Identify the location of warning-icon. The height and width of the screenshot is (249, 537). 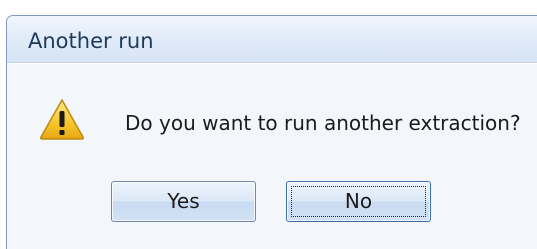
(62, 119).